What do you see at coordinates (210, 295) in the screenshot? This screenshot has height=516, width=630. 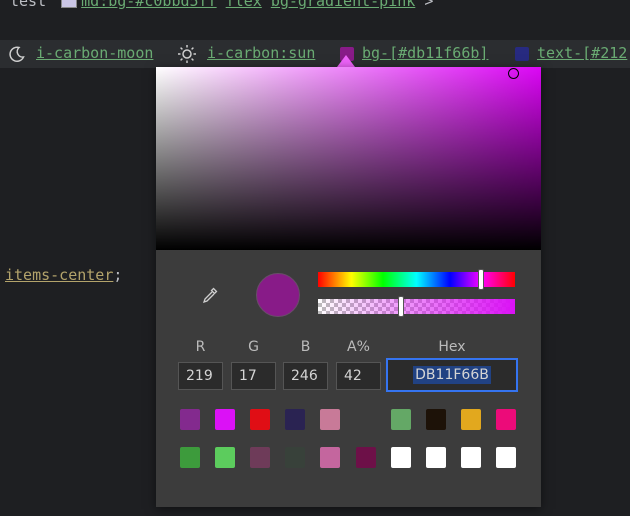 I see `eyedropper-icon` at bounding box center [210, 295].